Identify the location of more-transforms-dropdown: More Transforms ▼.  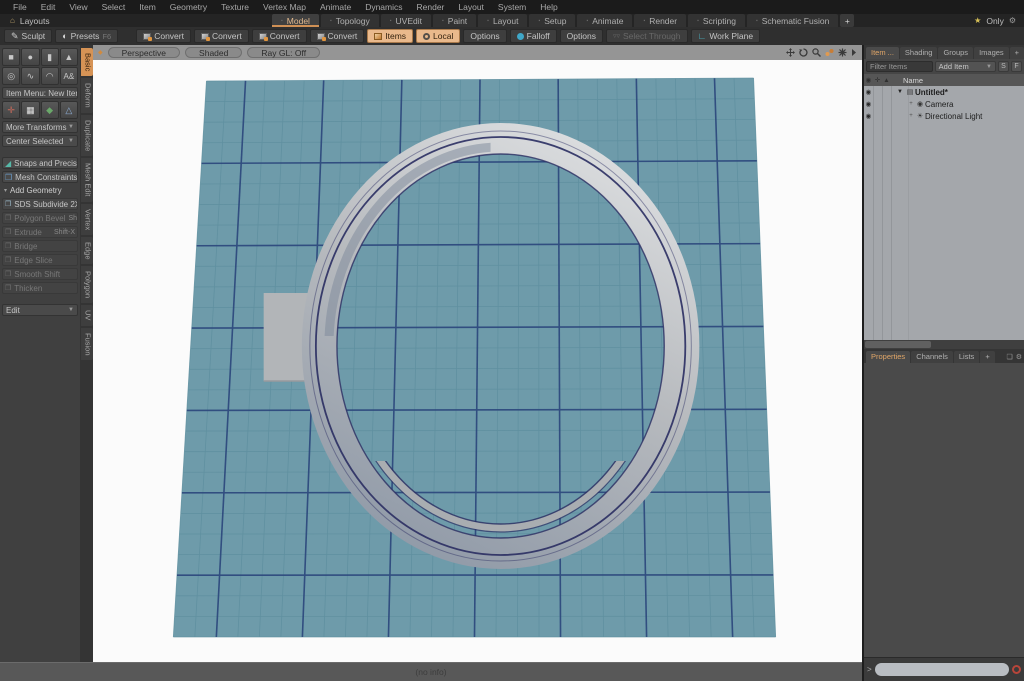
(40, 127).